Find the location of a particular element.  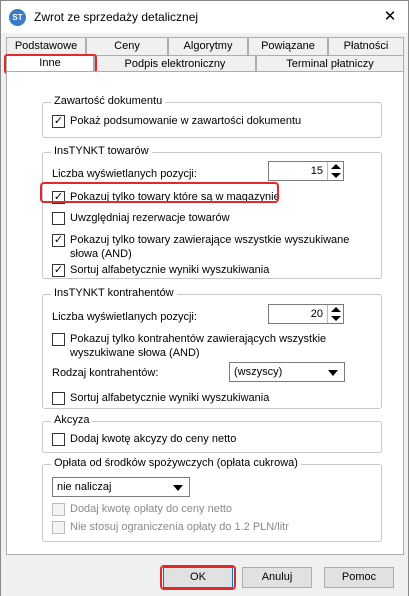

button-bar: OK Anuluj Pomoc is located at coordinates (204, 576).